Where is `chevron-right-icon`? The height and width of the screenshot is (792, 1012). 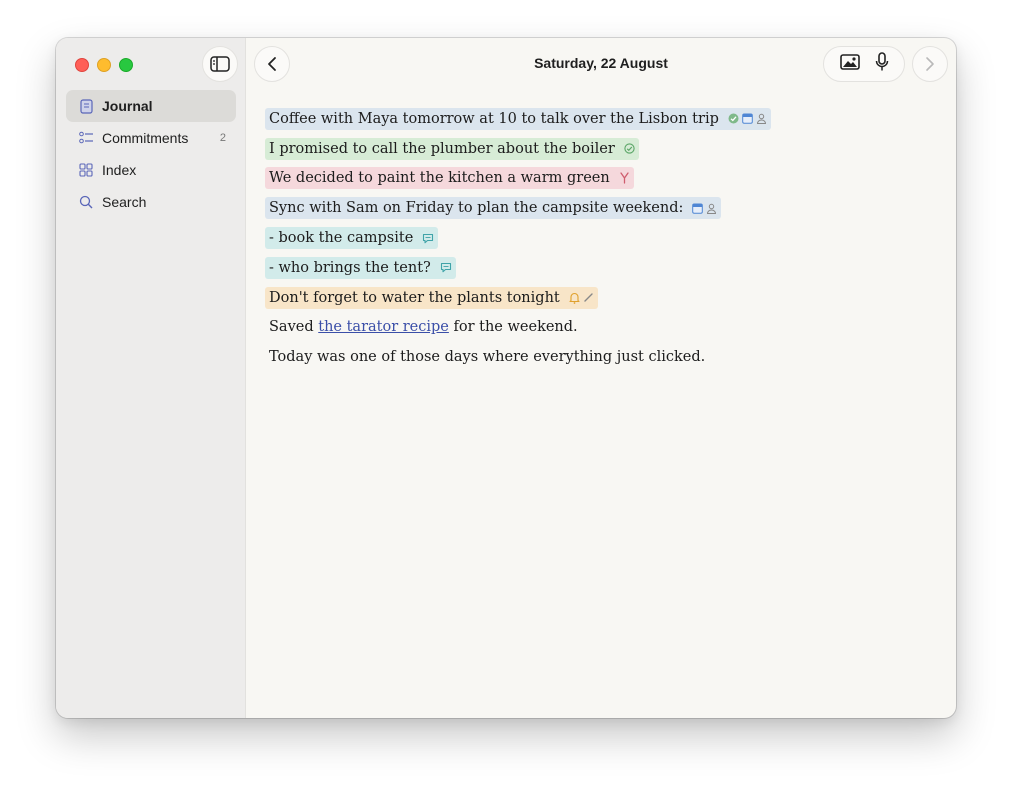 chevron-right-icon is located at coordinates (930, 64).